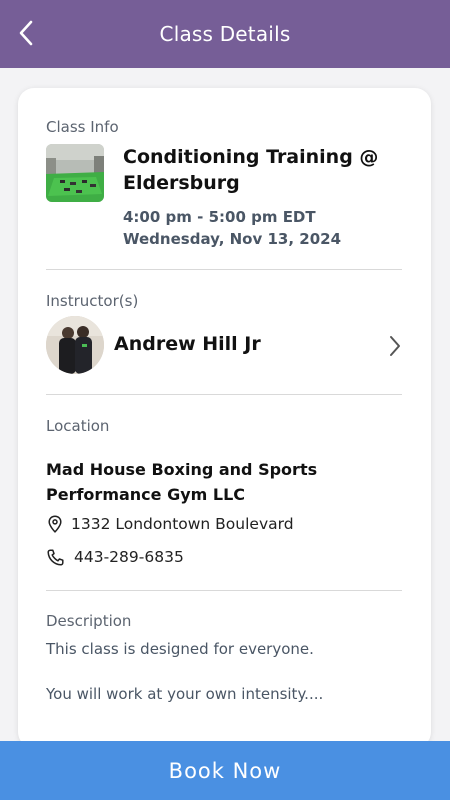 The width and height of the screenshot is (450, 800). What do you see at coordinates (82, 127) in the screenshot?
I see `class-info-label: Class Info` at bounding box center [82, 127].